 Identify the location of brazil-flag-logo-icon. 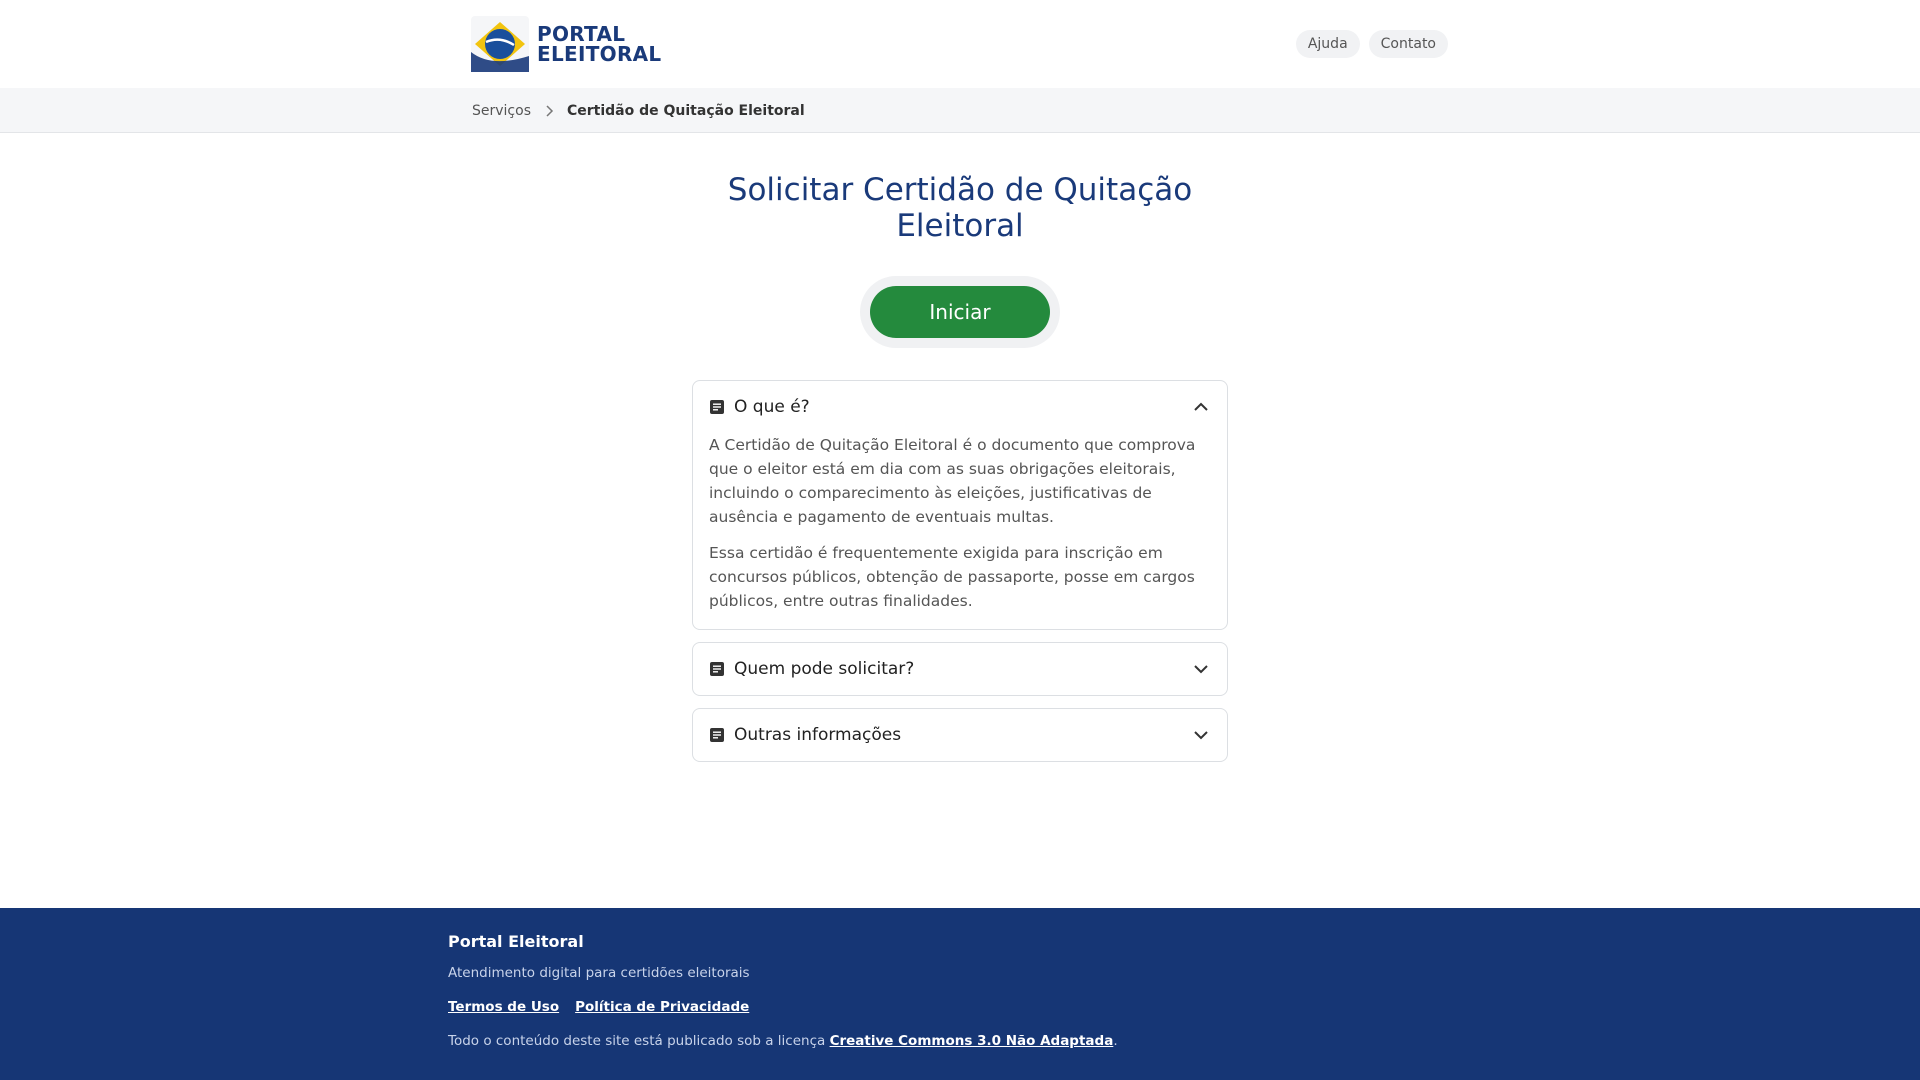
(500, 44).